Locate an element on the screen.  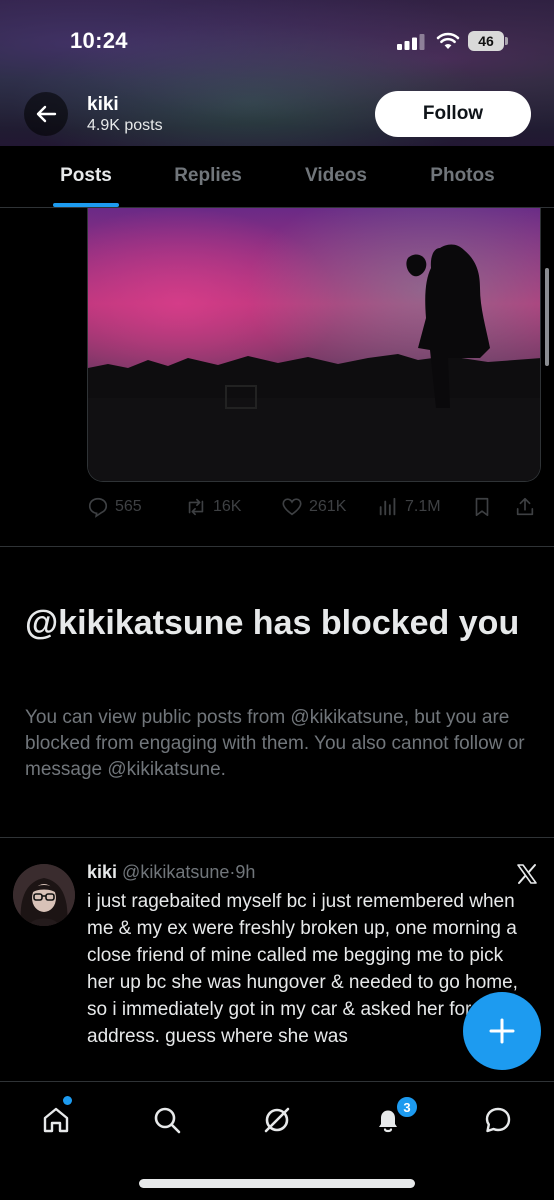
tweet-time: 9h is located at coordinates (245, 872).